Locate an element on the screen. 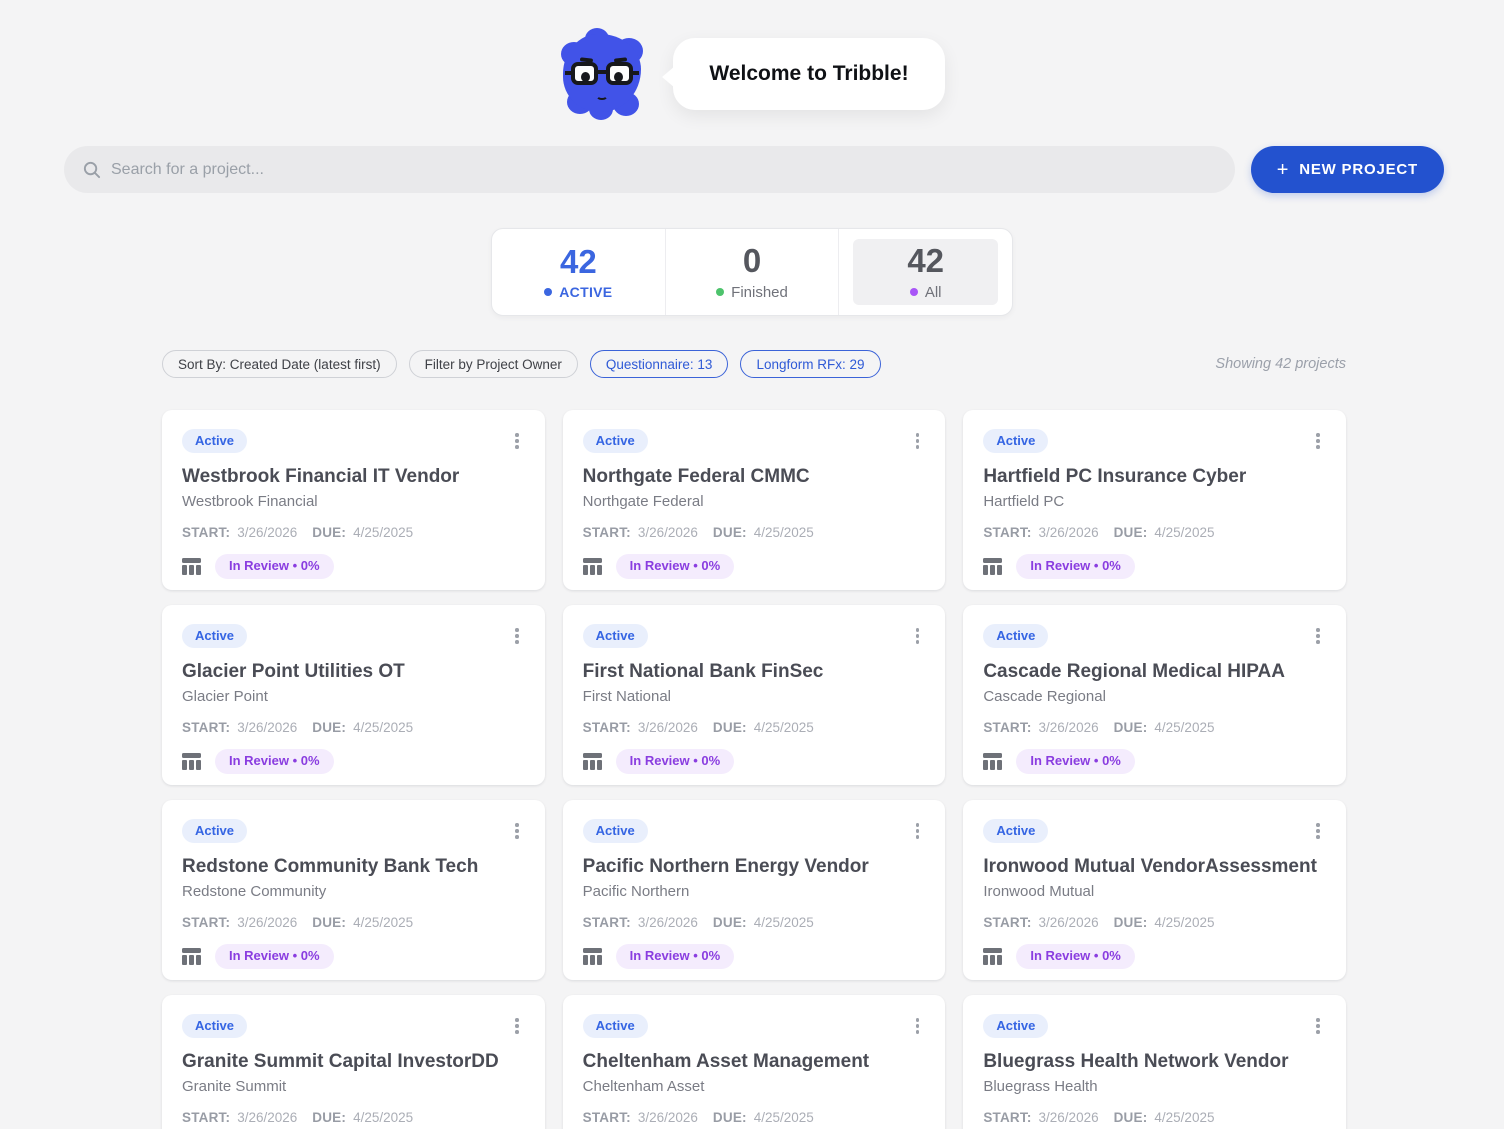 Image resolution: width=1504 pixels, height=1129 pixels. mascot-glasses-icon is located at coordinates (602, 72).